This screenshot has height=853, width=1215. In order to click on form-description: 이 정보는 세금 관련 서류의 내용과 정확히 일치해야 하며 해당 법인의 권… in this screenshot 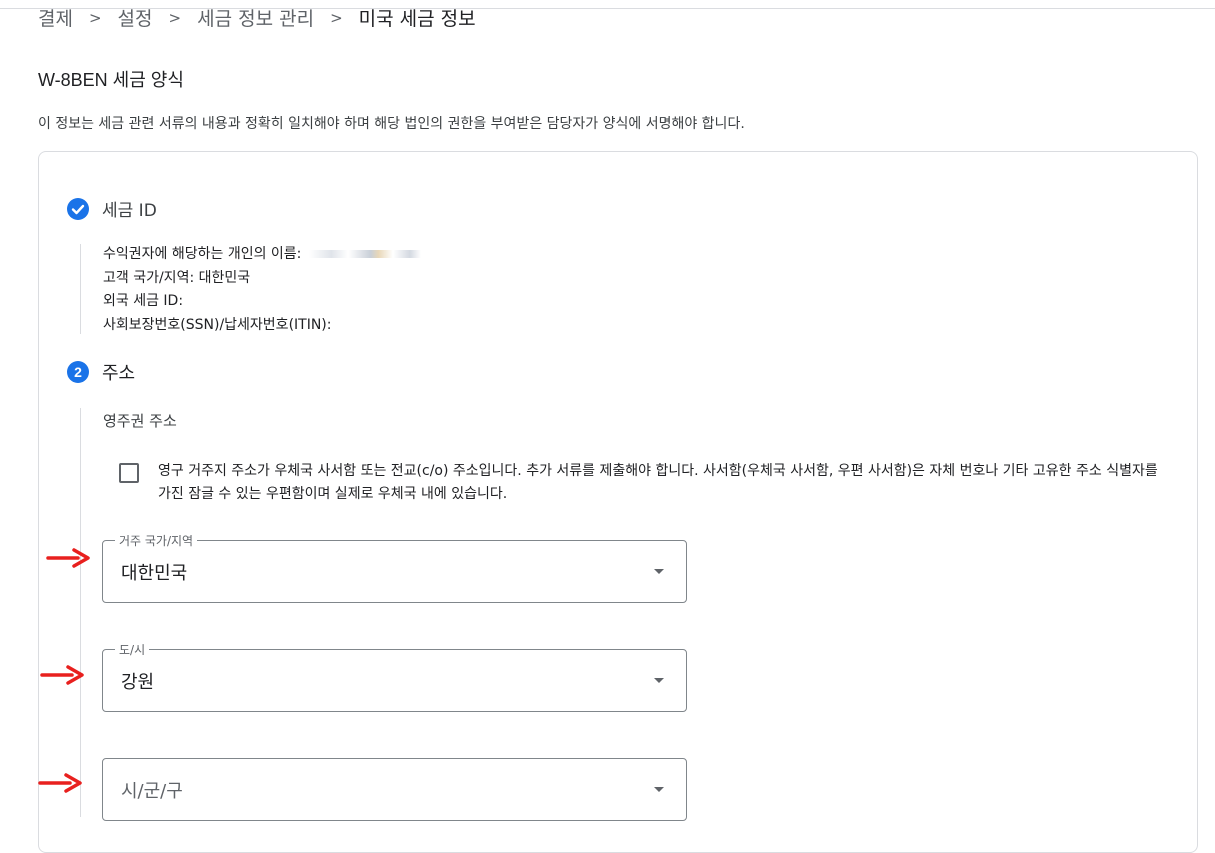, I will do `click(391, 124)`.